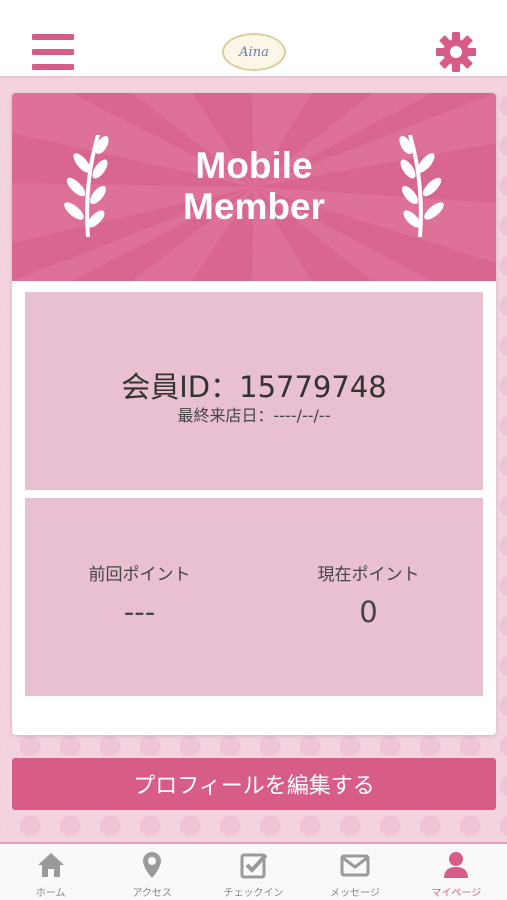 This screenshot has height=900, width=507. Describe the element at coordinates (355, 865) in the screenshot. I see `mail-icon` at that location.